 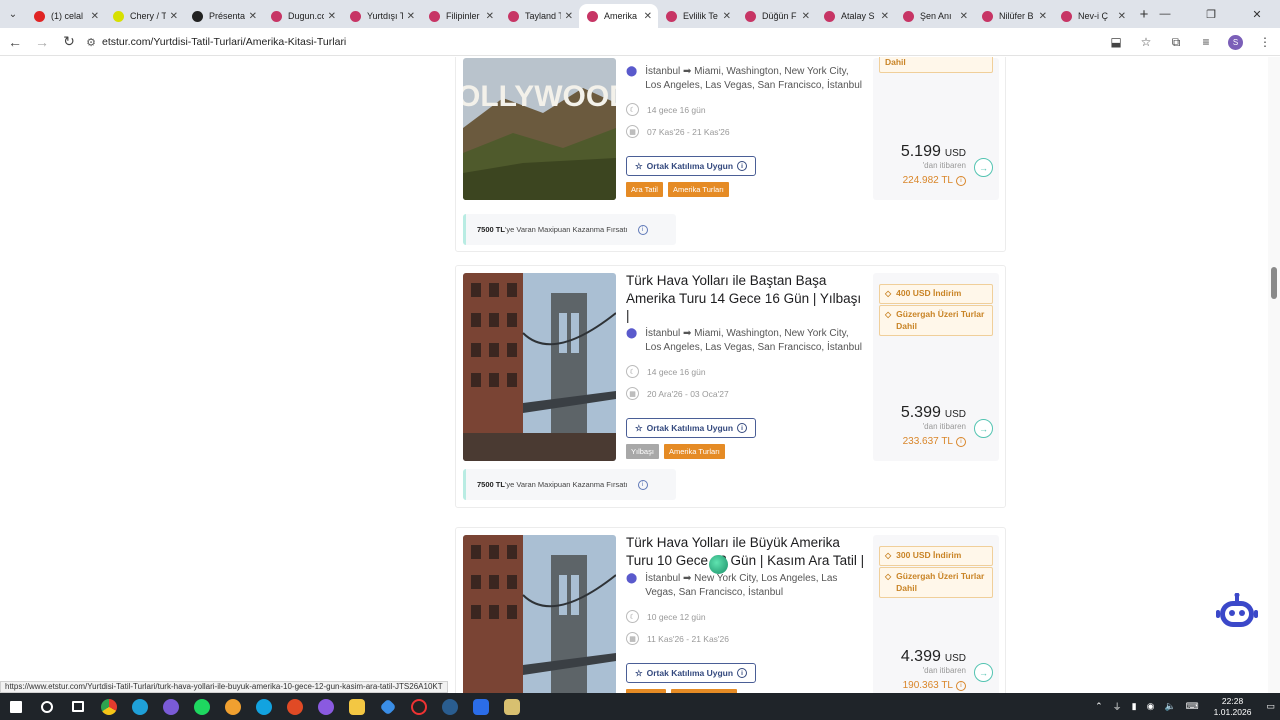 What do you see at coordinates (697, 16) in the screenshot?
I see `browser-tab: Evlilik Te ✕` at bounding box center [697, 16].